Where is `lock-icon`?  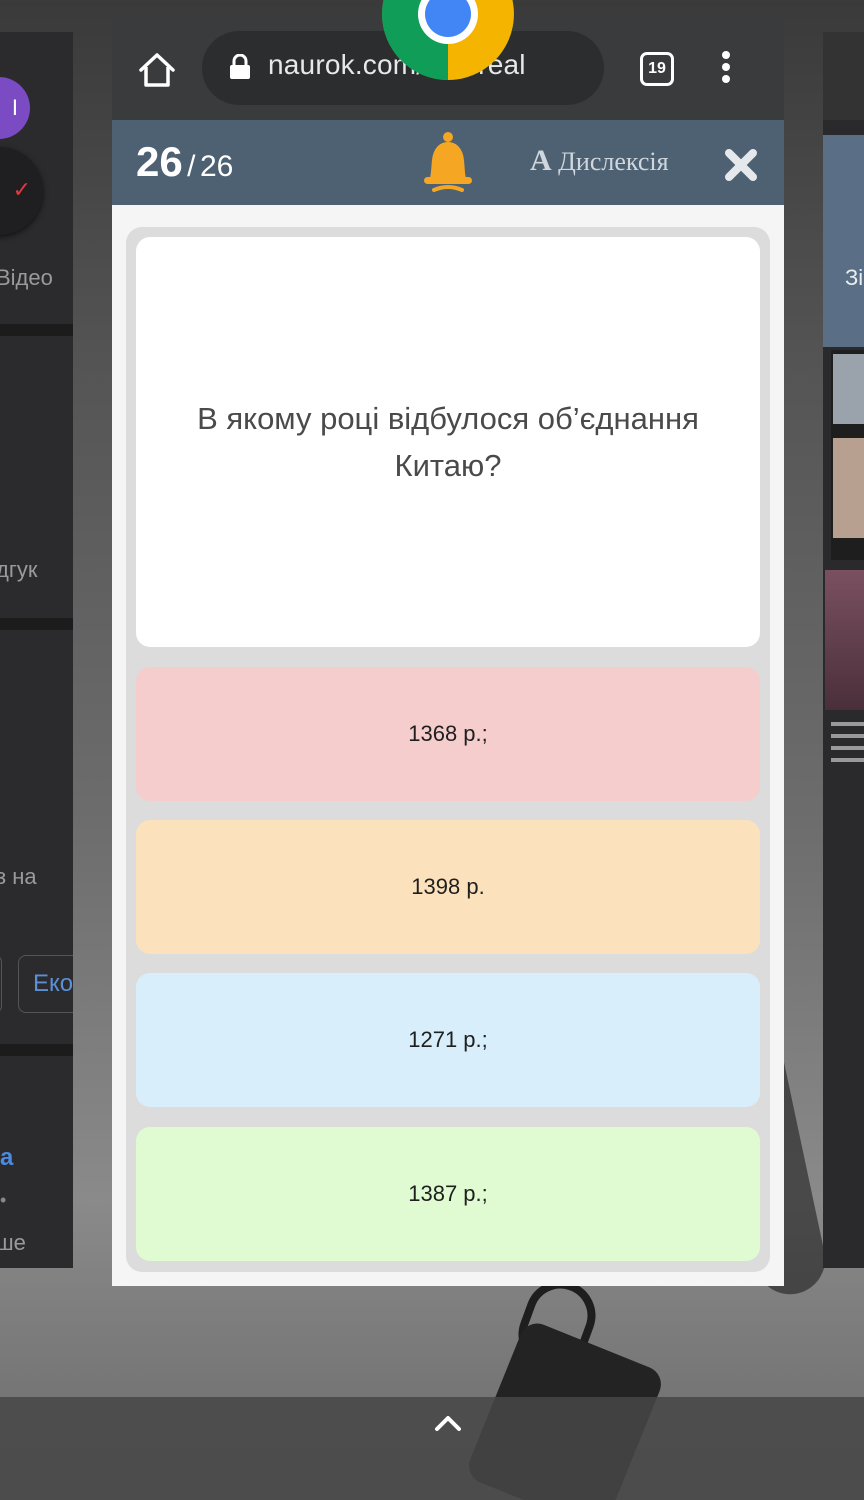
lock-icon is located at coordinates (240, 66).